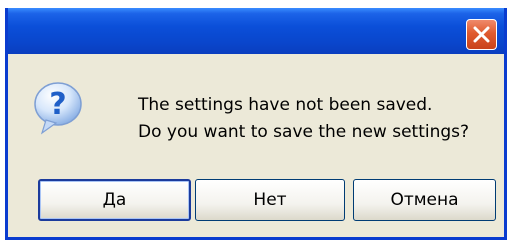 This screenshot has width=510, height=243. Describe the element at coordinates (270, 200) in the screenshot. I see `no-button: Нет` at that location.